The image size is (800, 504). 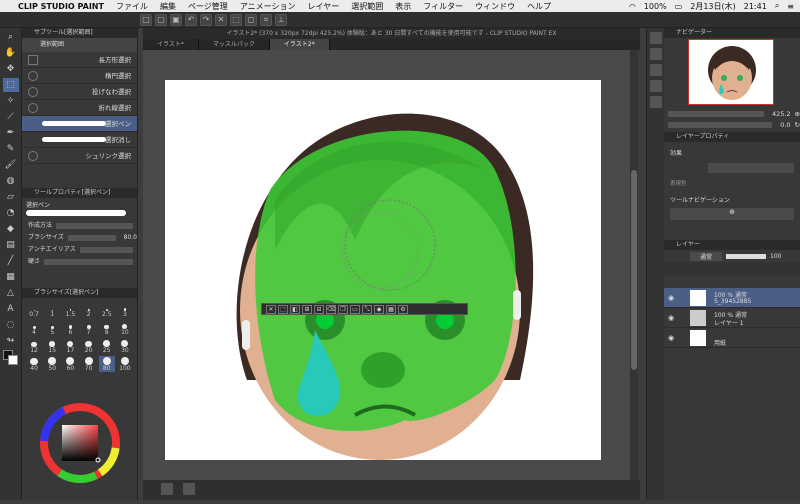 I want to click on menu-edit: 編集, so click(x=168, y=6).